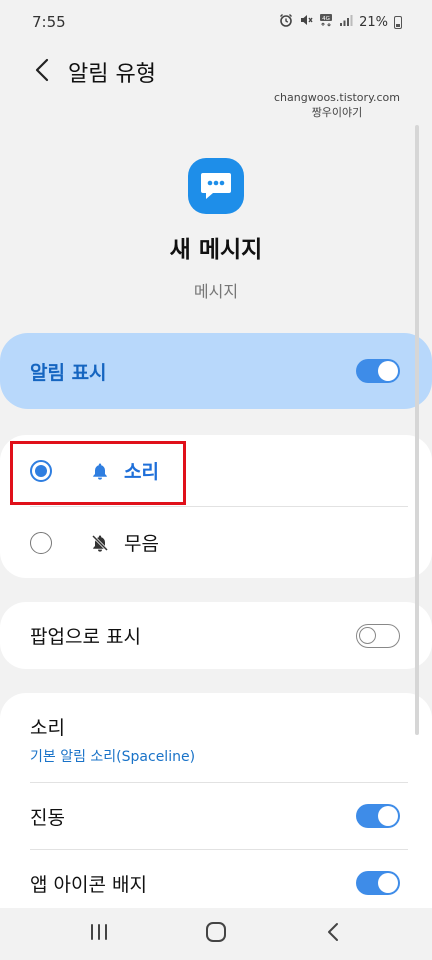  What do you see at coordinates (216, 371) in the screenshot?
I see `show-notifications-row: 알림 표시` at bounding box center [216, 371].